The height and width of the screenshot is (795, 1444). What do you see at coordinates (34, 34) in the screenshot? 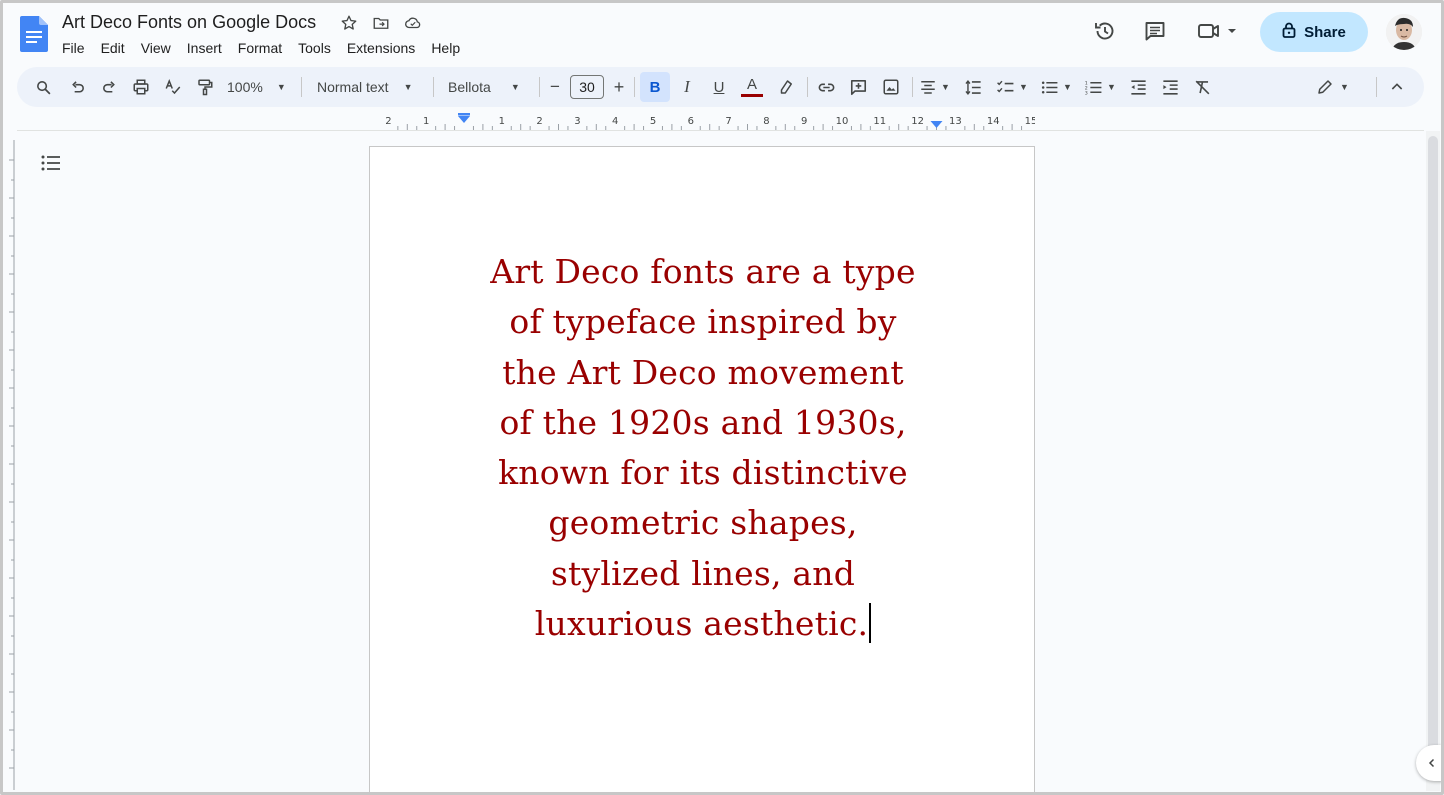
I see `docs-logo-icon` at bounding box center [34, 34].